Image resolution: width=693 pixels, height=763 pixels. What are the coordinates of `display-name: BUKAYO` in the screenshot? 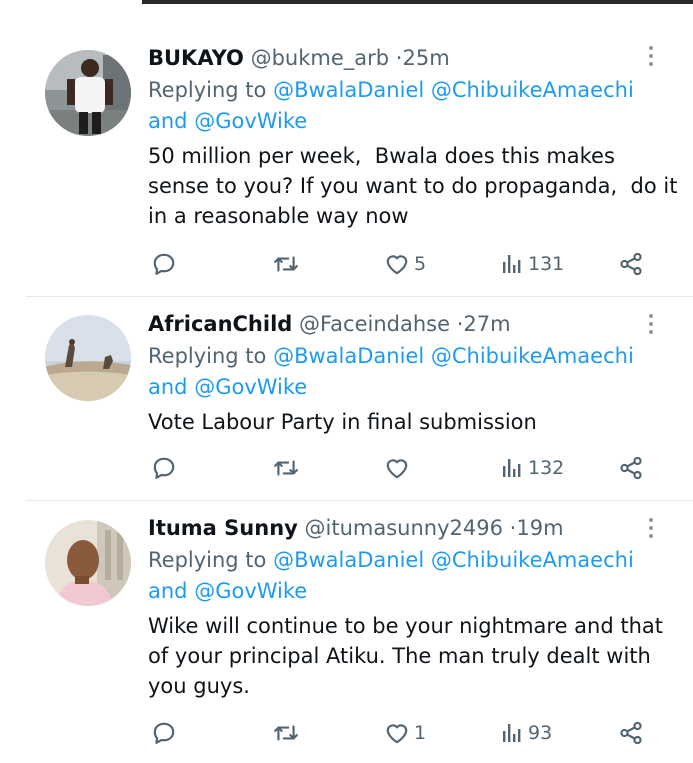 It's located at (196, 58).